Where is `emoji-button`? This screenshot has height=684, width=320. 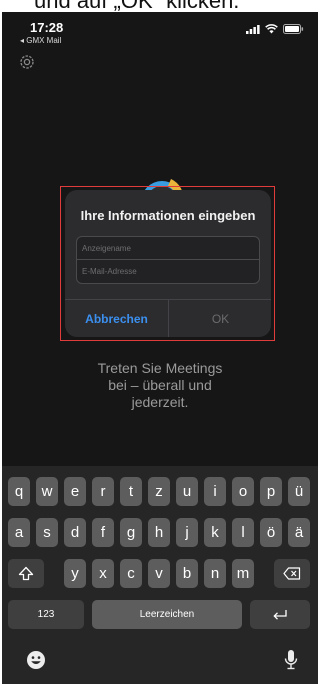 emoji-button is located at coordinates (36, 660).